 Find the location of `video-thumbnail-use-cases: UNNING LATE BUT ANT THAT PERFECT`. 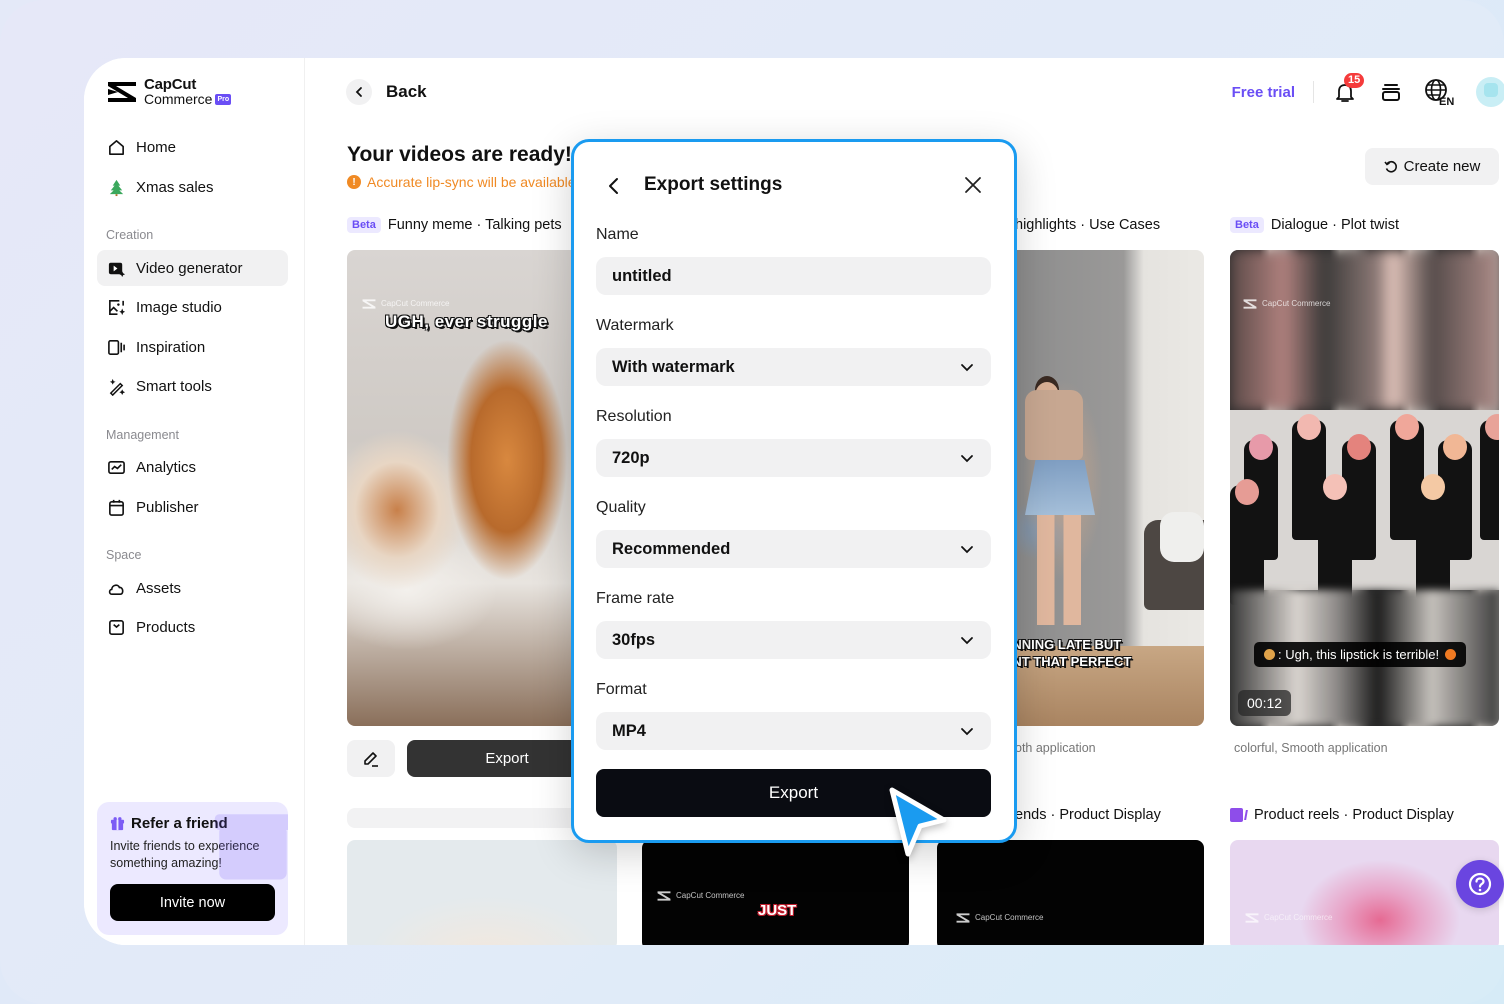

video-thumbnail-use-cases: UNNING LATE BUT ANT THAT PERFECT is located at coordinates (1103, 488).